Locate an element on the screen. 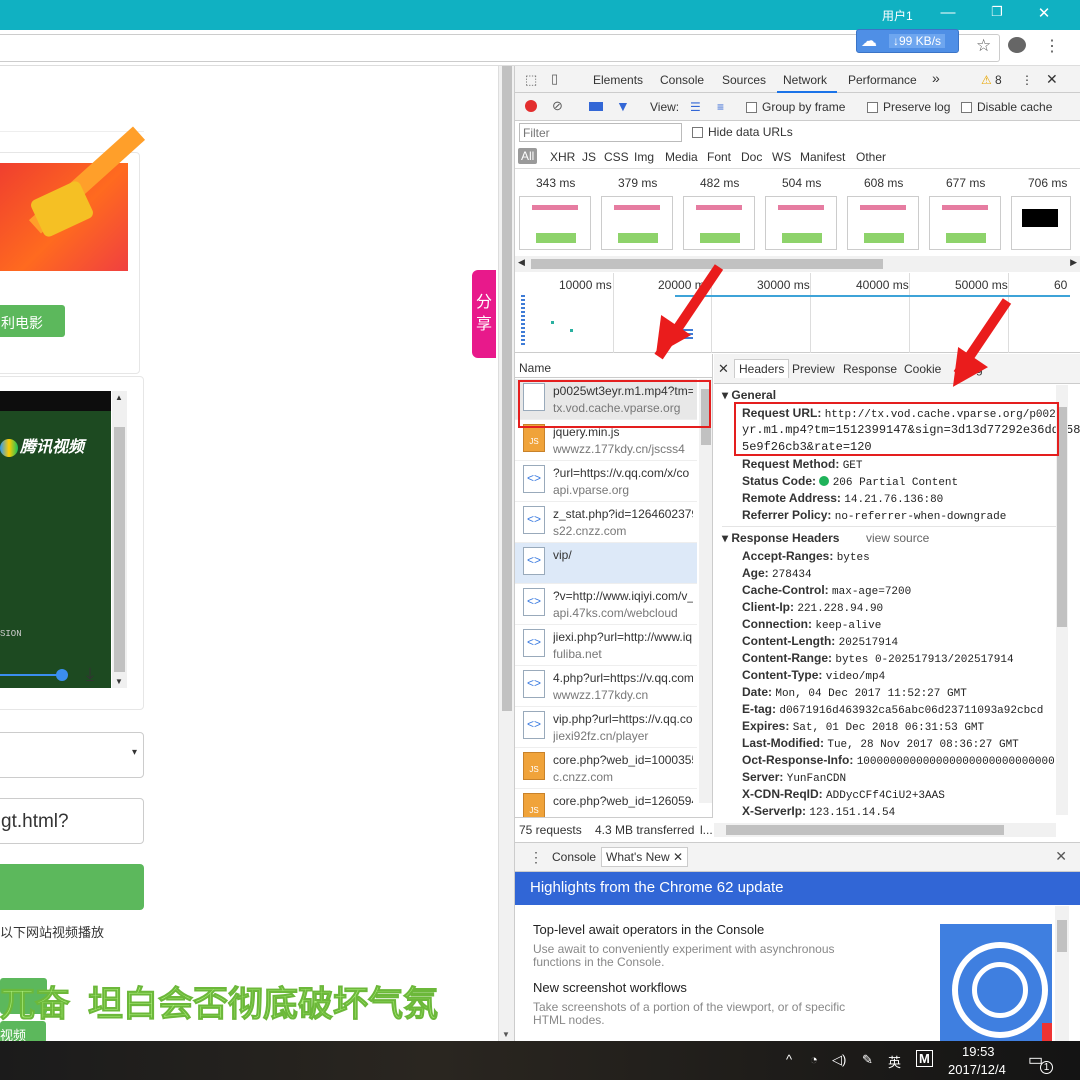  close-detail-icon: ✕ is located at coordinates (723, 369).